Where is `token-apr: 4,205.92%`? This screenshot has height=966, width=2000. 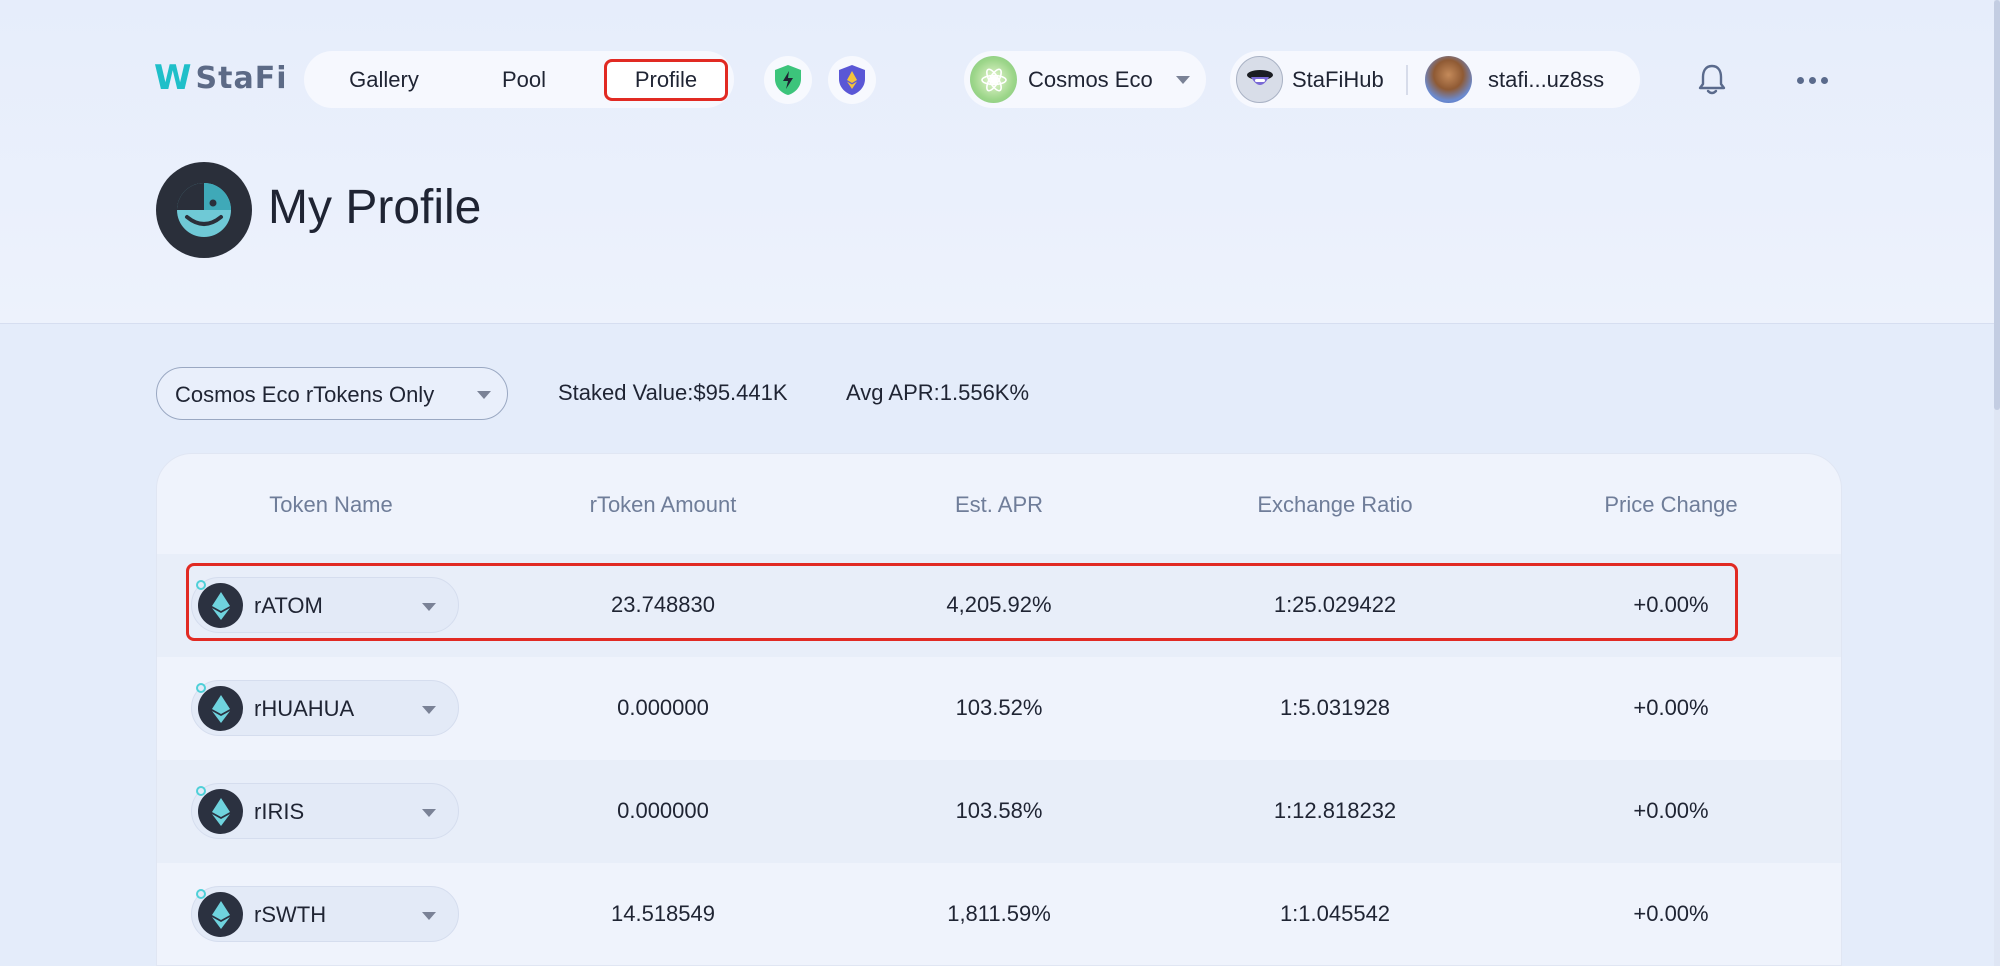 token-apr: 4,205.92% is located at coordinates (999, 604).